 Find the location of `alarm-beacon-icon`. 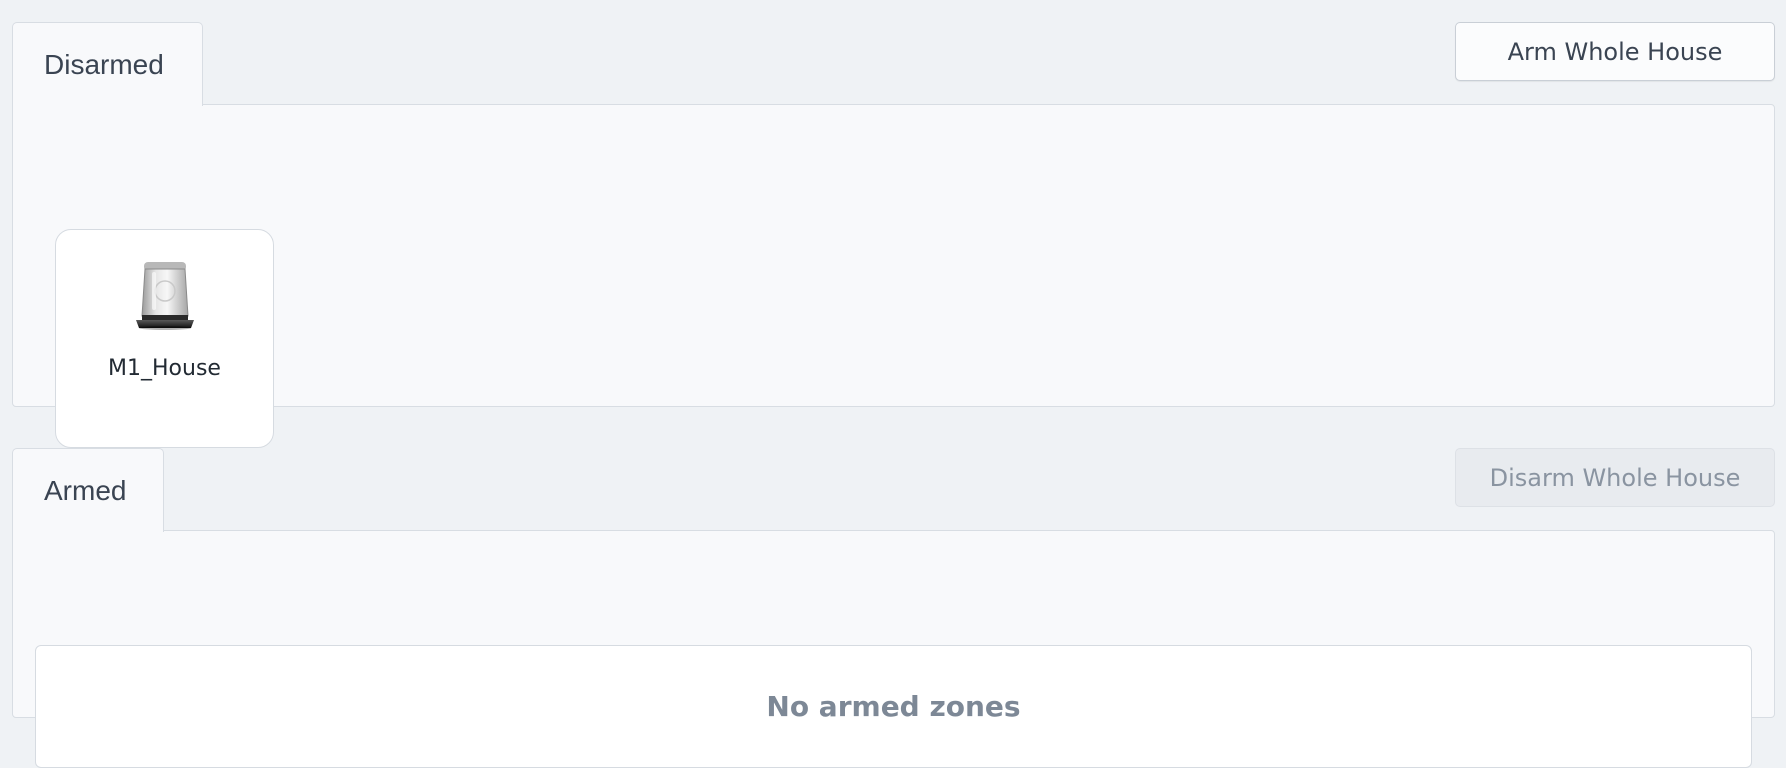

alarm-beacon-icon is located at coordinates (165, 296).